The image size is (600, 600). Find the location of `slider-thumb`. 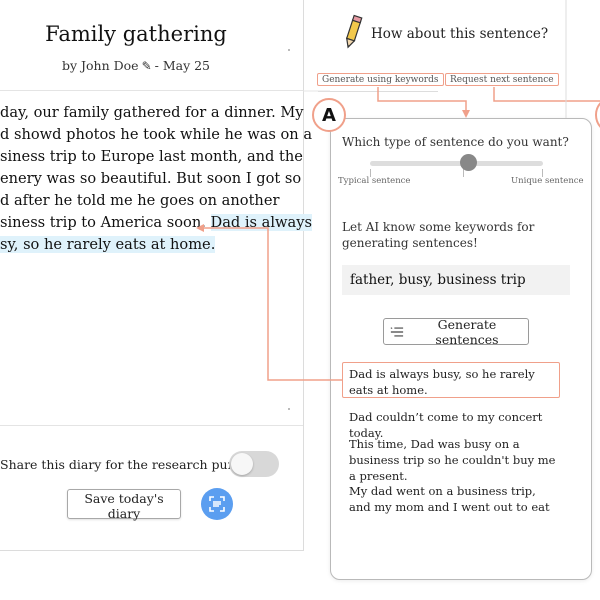

slider-thumb is located at coordinates (469, 162).